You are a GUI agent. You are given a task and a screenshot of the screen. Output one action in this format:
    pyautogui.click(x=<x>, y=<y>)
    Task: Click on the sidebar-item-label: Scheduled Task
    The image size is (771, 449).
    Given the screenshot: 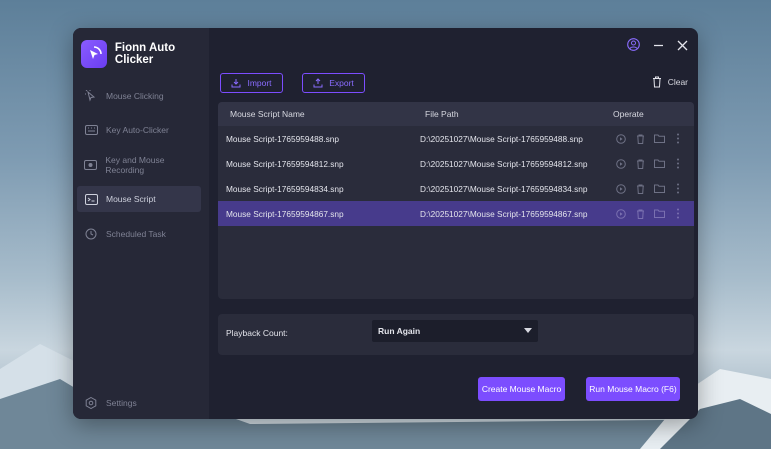 What is the action you would take?
    pyautogui.click(x=136, y=234)
    